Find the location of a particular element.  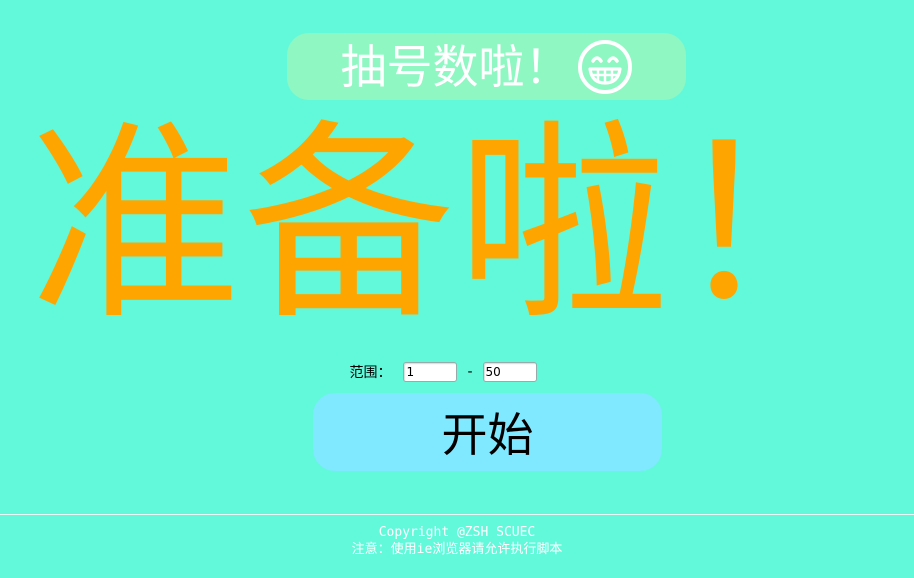

range-max-input is located at coordinates (509, 372).